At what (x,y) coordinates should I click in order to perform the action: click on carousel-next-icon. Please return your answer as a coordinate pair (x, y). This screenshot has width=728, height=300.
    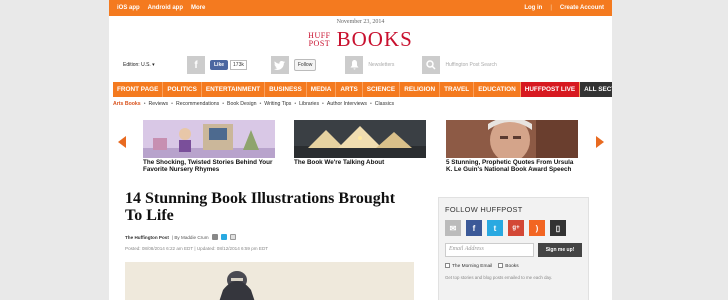
    Looking at the image, I should click on (600, 142).